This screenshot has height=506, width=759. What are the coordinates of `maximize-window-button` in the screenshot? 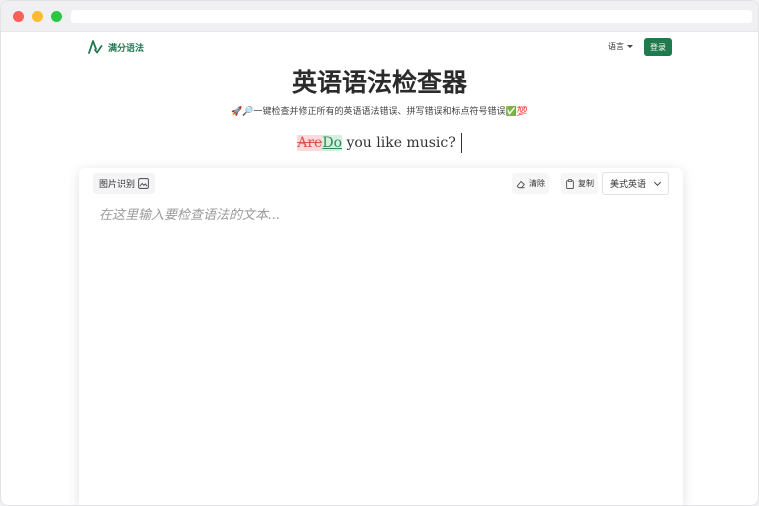 It's located at (56, 16).